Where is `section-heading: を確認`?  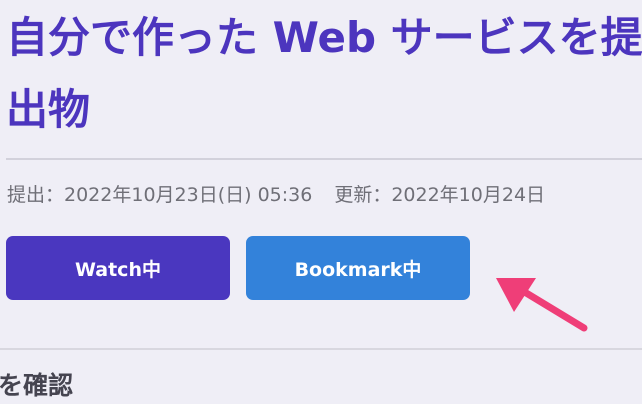
section-heading: を確認 is located at coordinates (37, 385).